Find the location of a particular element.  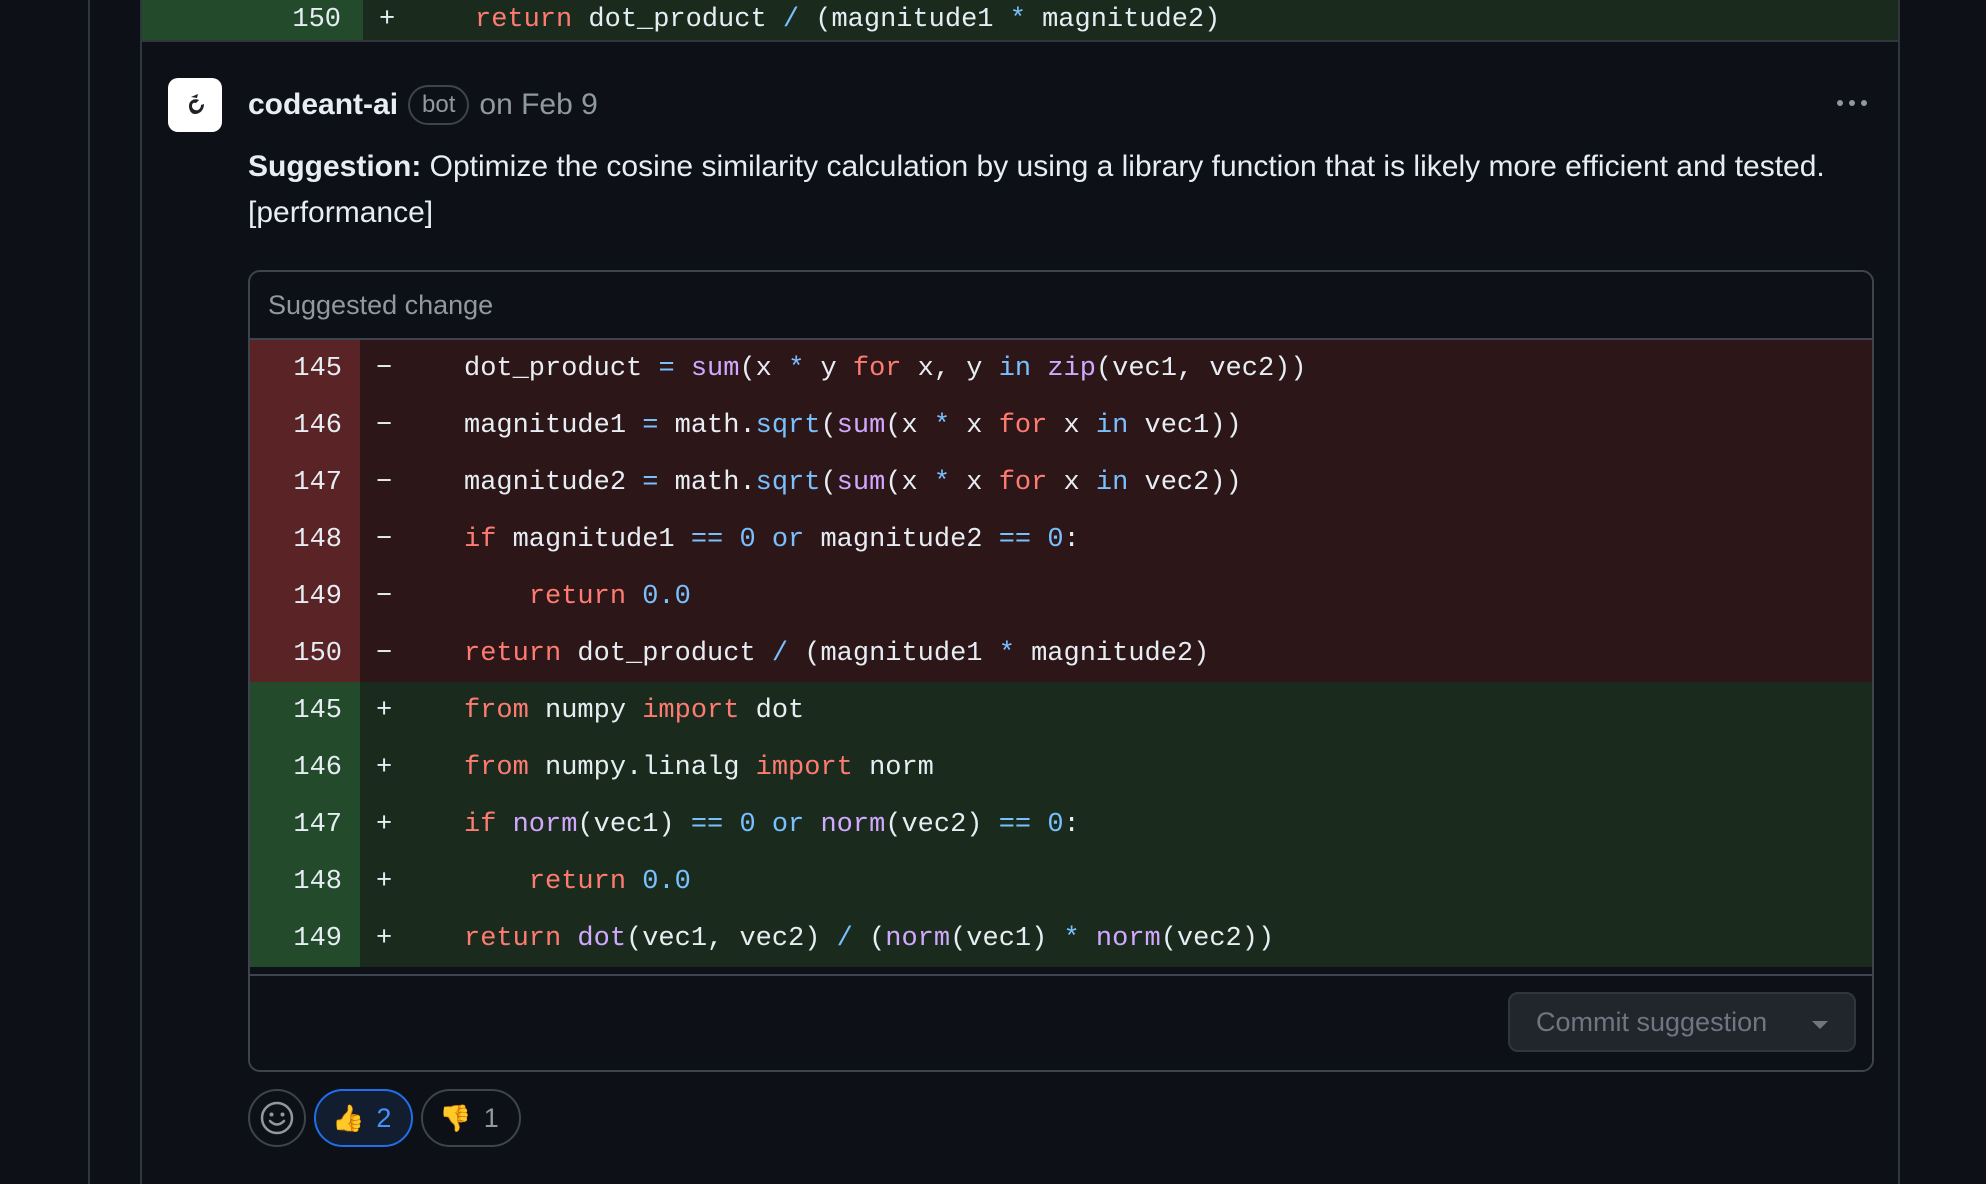

bot-badge: bot is located at coordinates (439, 105).